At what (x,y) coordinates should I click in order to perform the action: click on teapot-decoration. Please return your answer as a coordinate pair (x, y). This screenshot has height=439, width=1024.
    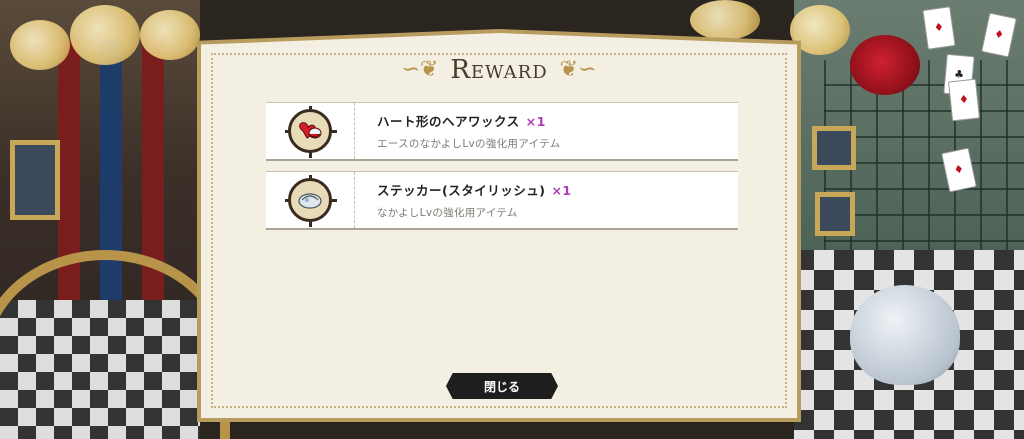
    Looking at the image, I should click on (905, 335).